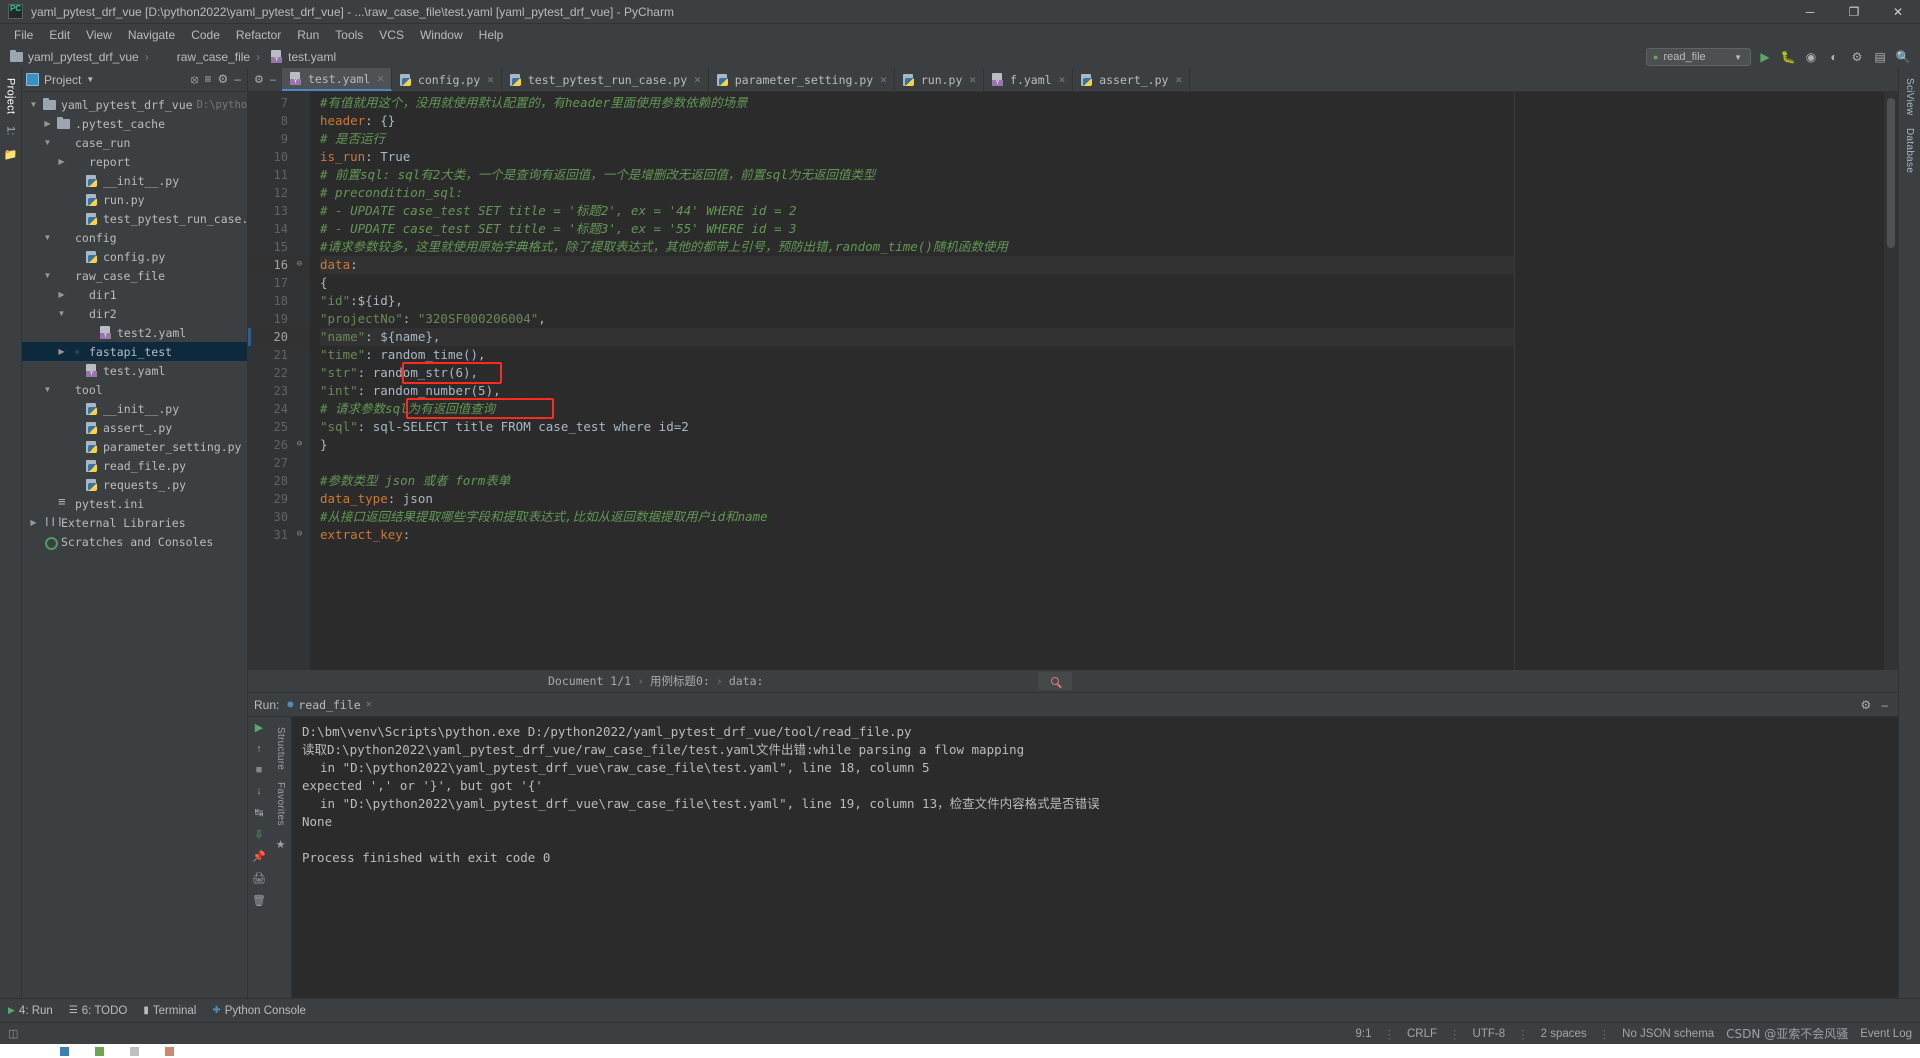  I want to click on run-configuration-selector: ● read_file ▼, so click(1698, 57).